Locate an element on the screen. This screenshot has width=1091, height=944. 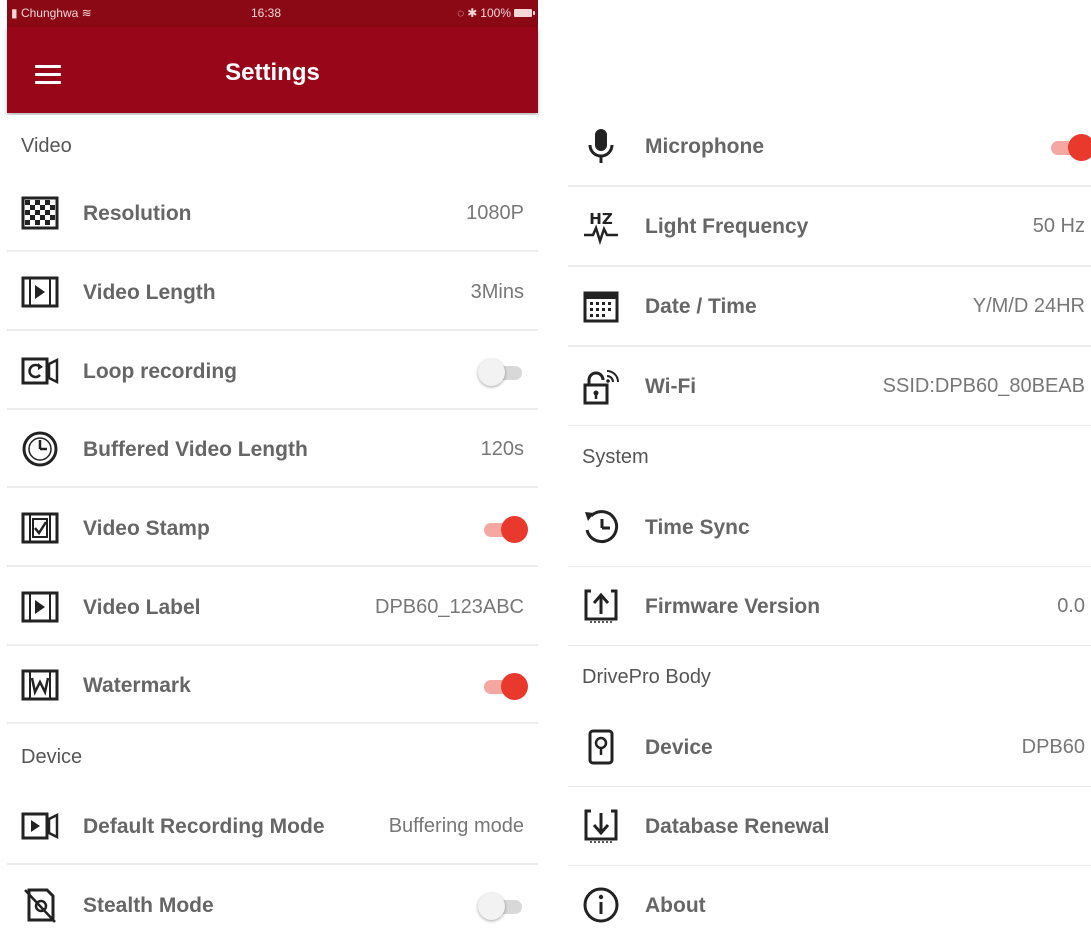
setting-label: Database Renewal is located at coordinates (737, 826).